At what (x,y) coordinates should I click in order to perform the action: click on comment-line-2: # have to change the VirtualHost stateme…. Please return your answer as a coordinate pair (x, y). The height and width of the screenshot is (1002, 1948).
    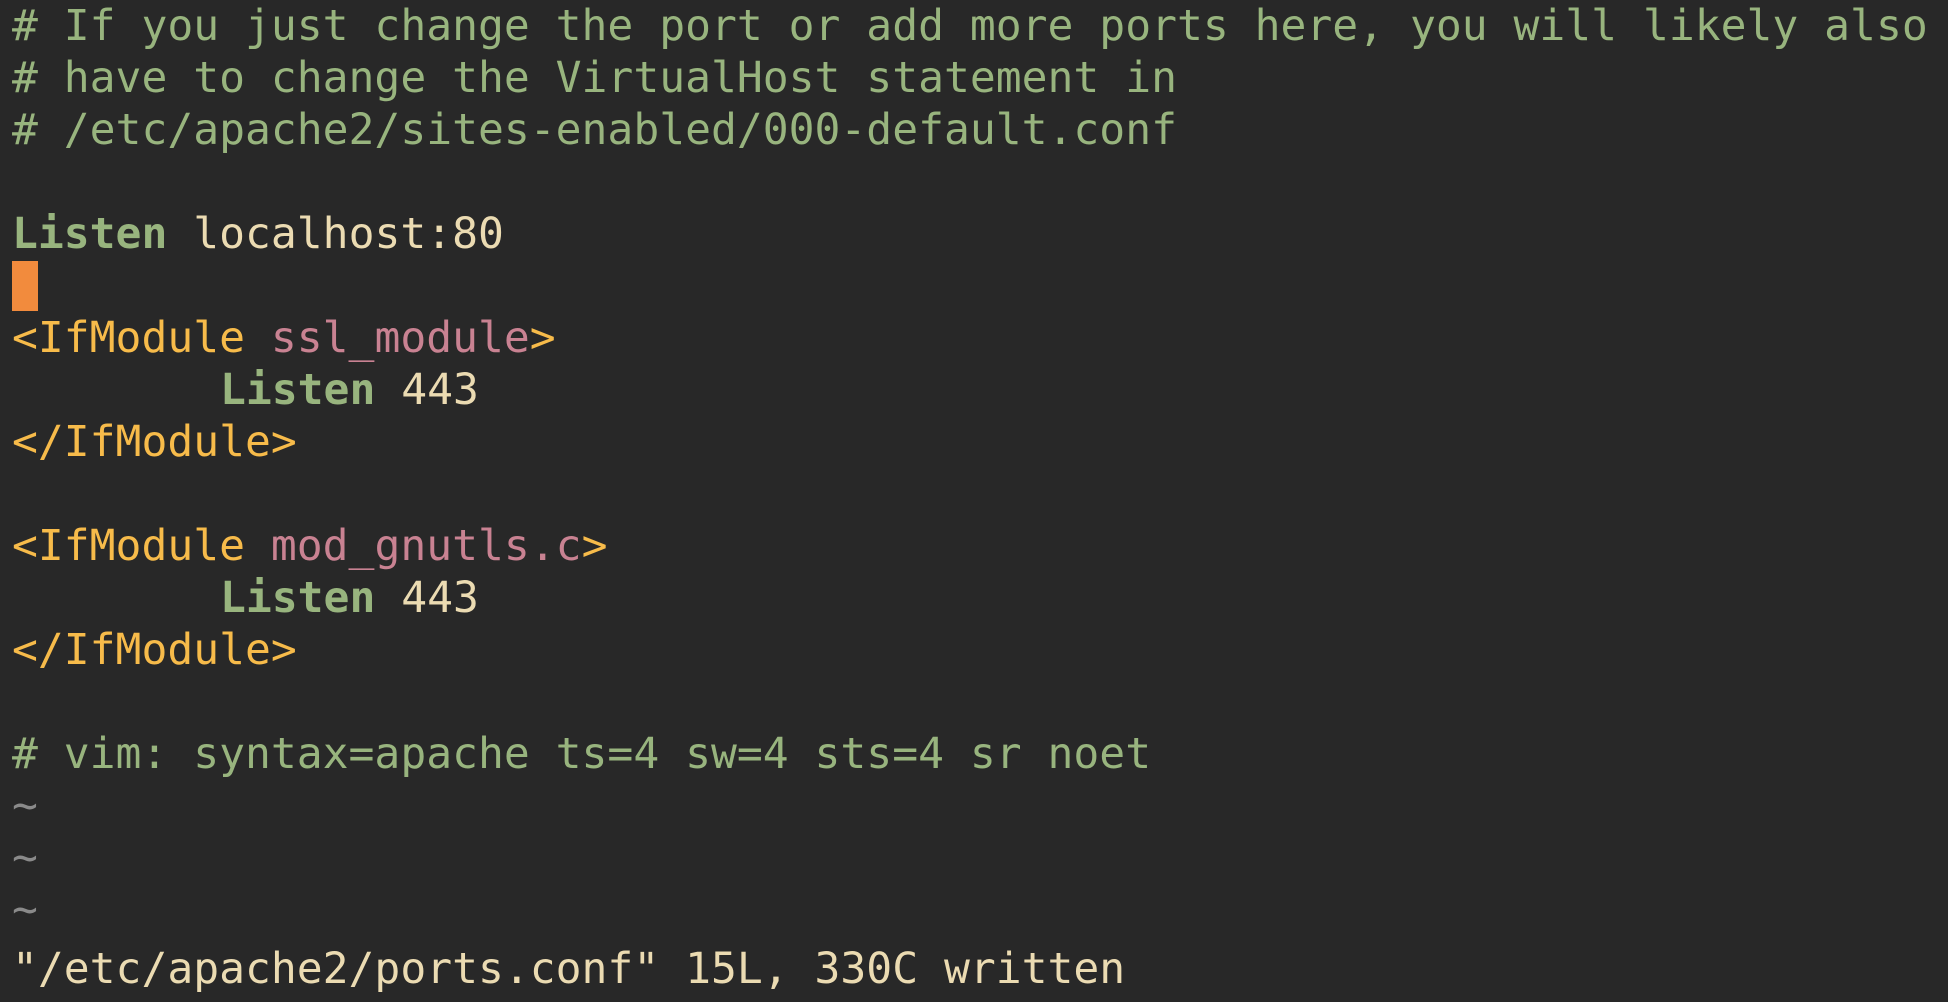
    Looking at the image, I should click on (594, 78).